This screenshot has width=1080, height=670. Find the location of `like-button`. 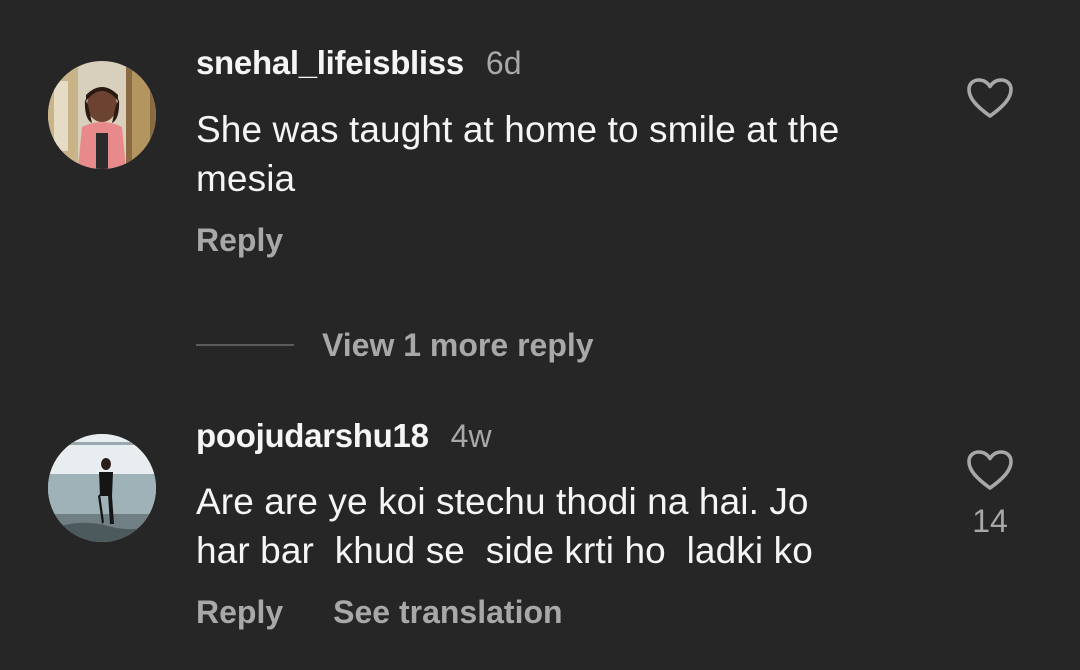

like-button is located at coordinates (990, 98).